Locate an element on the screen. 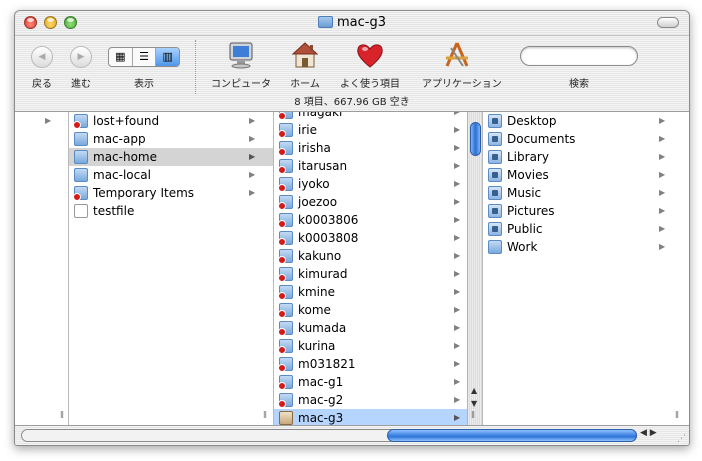  document-icon is located at coordinates (81, 211).